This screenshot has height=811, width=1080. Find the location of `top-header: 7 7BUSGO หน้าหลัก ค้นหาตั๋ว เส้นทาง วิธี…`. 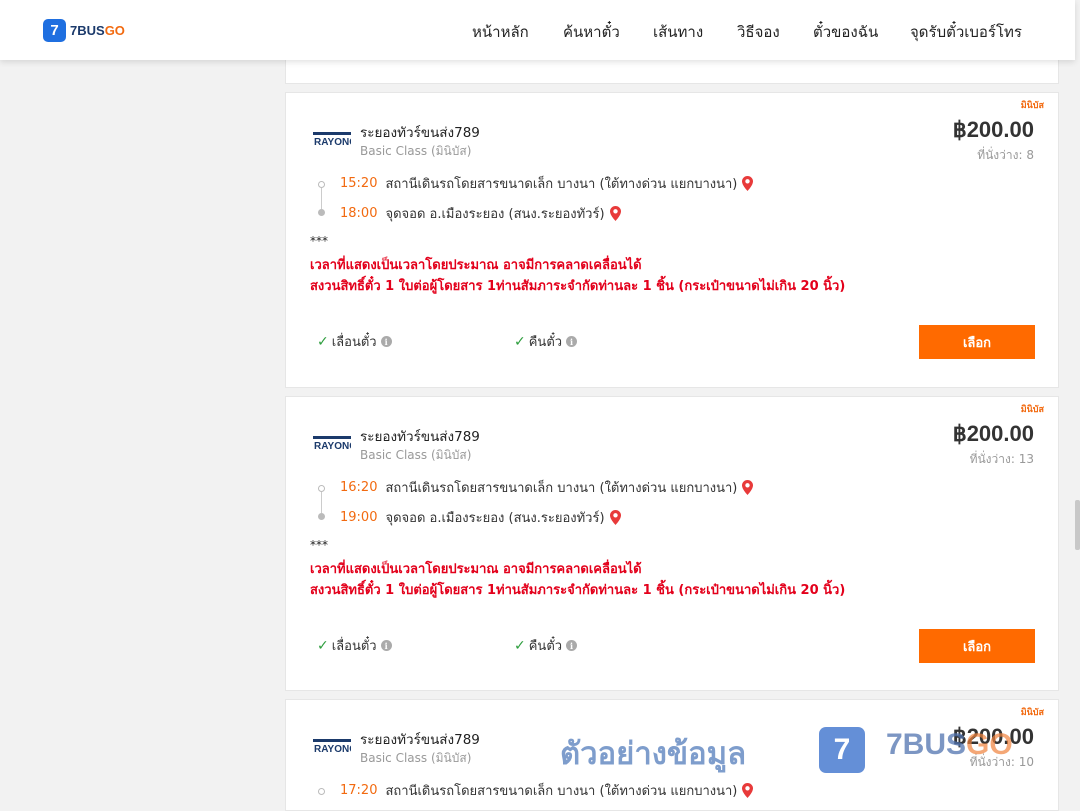

top-header: 7 7BUSGO หน้าหลัก ค้นหาตั๋ว เส้นทาง วิธี… is located at coordinates (537, 30).